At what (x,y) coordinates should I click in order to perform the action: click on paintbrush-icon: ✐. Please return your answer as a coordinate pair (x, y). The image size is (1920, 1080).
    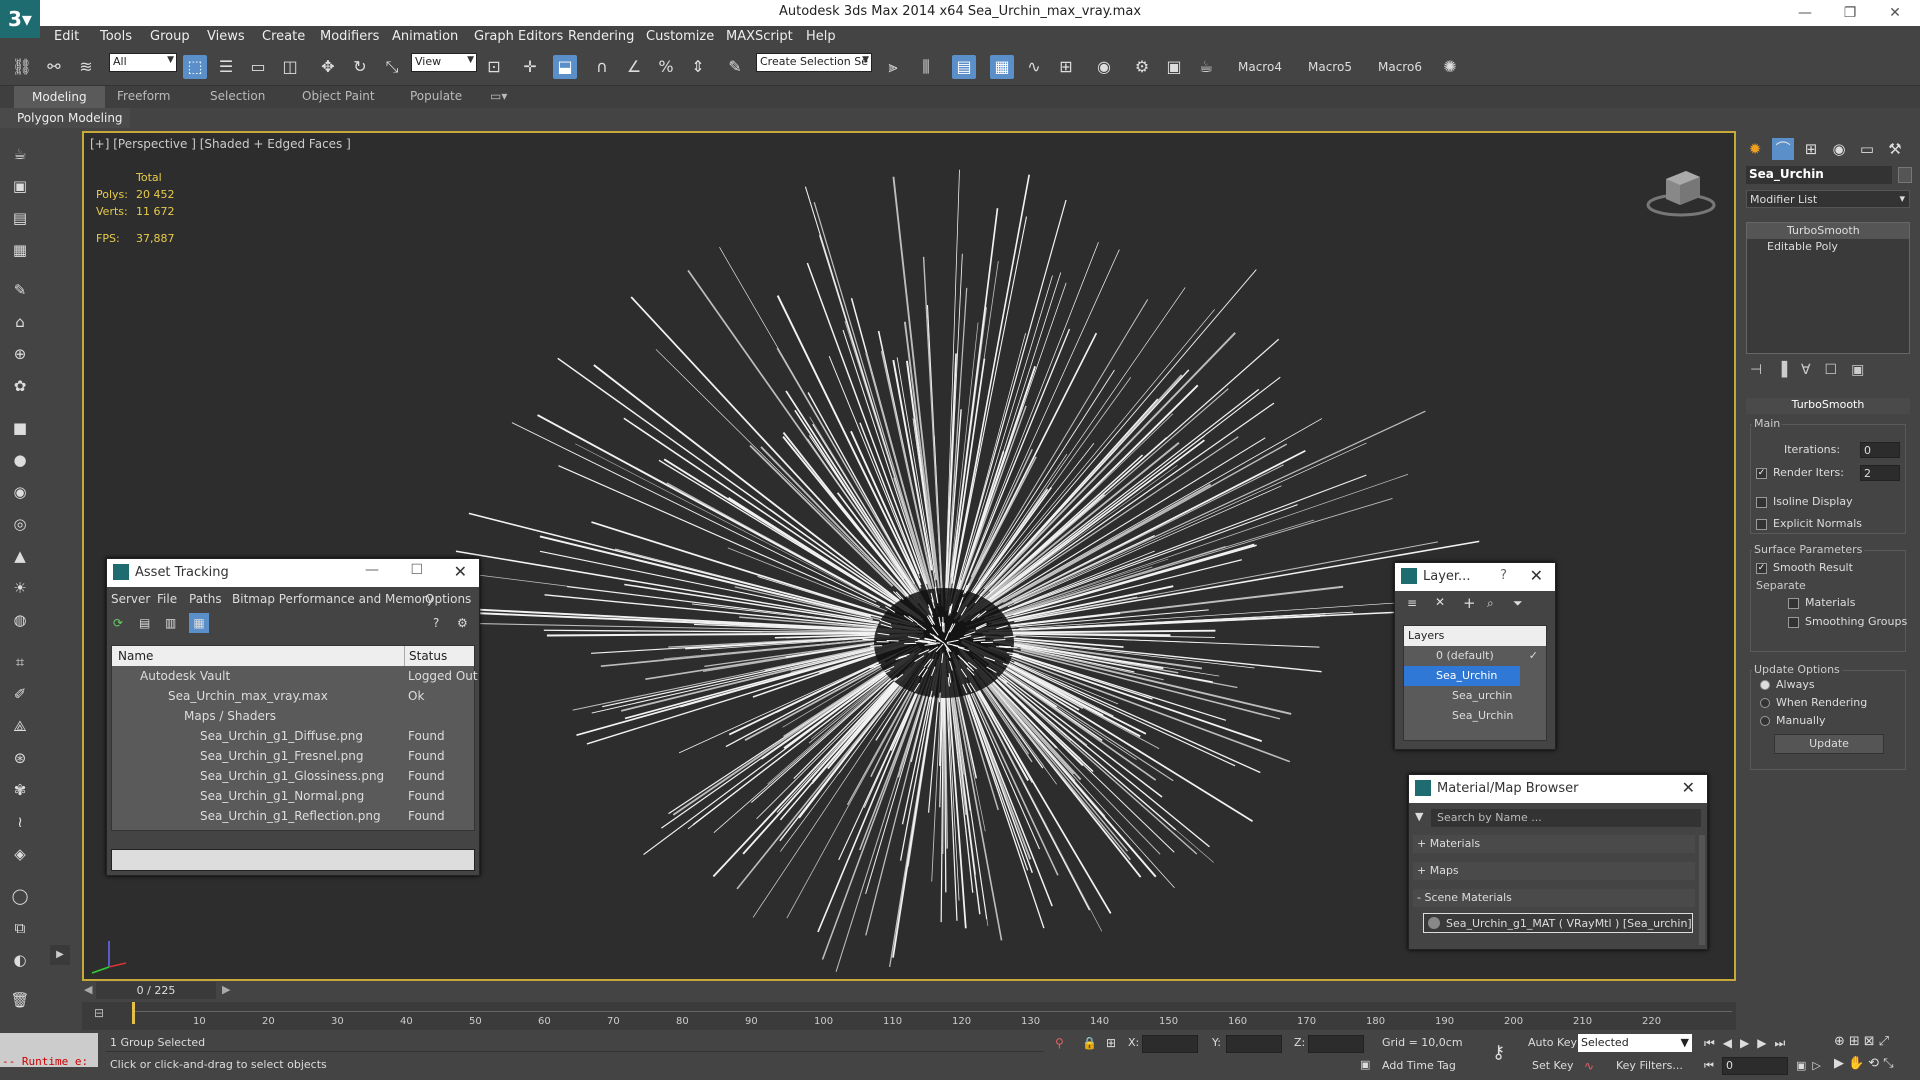
    Looking at the image, I should click on (20, 694).